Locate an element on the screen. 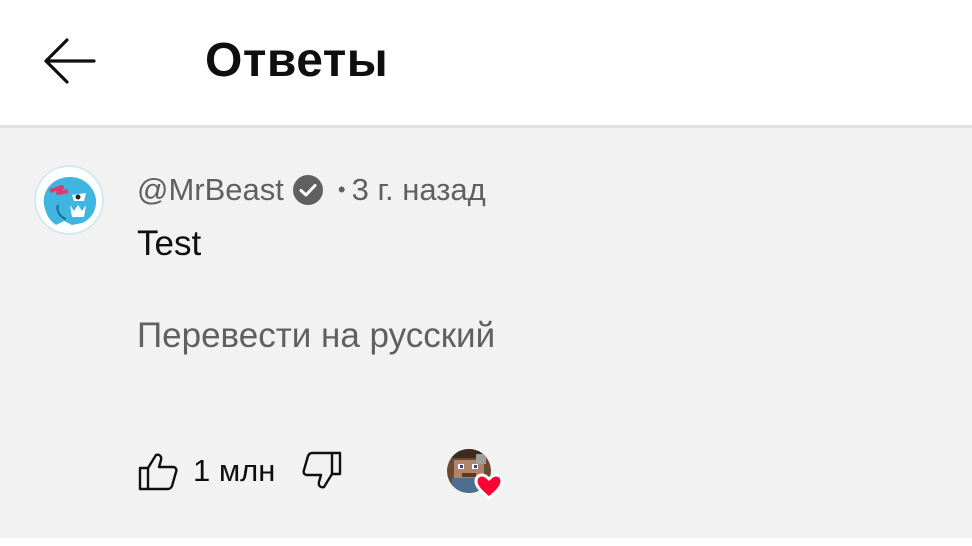 The width and height of the screenshot is (972, 546). thumbs-up-icon is located at coordinates (158, 472).